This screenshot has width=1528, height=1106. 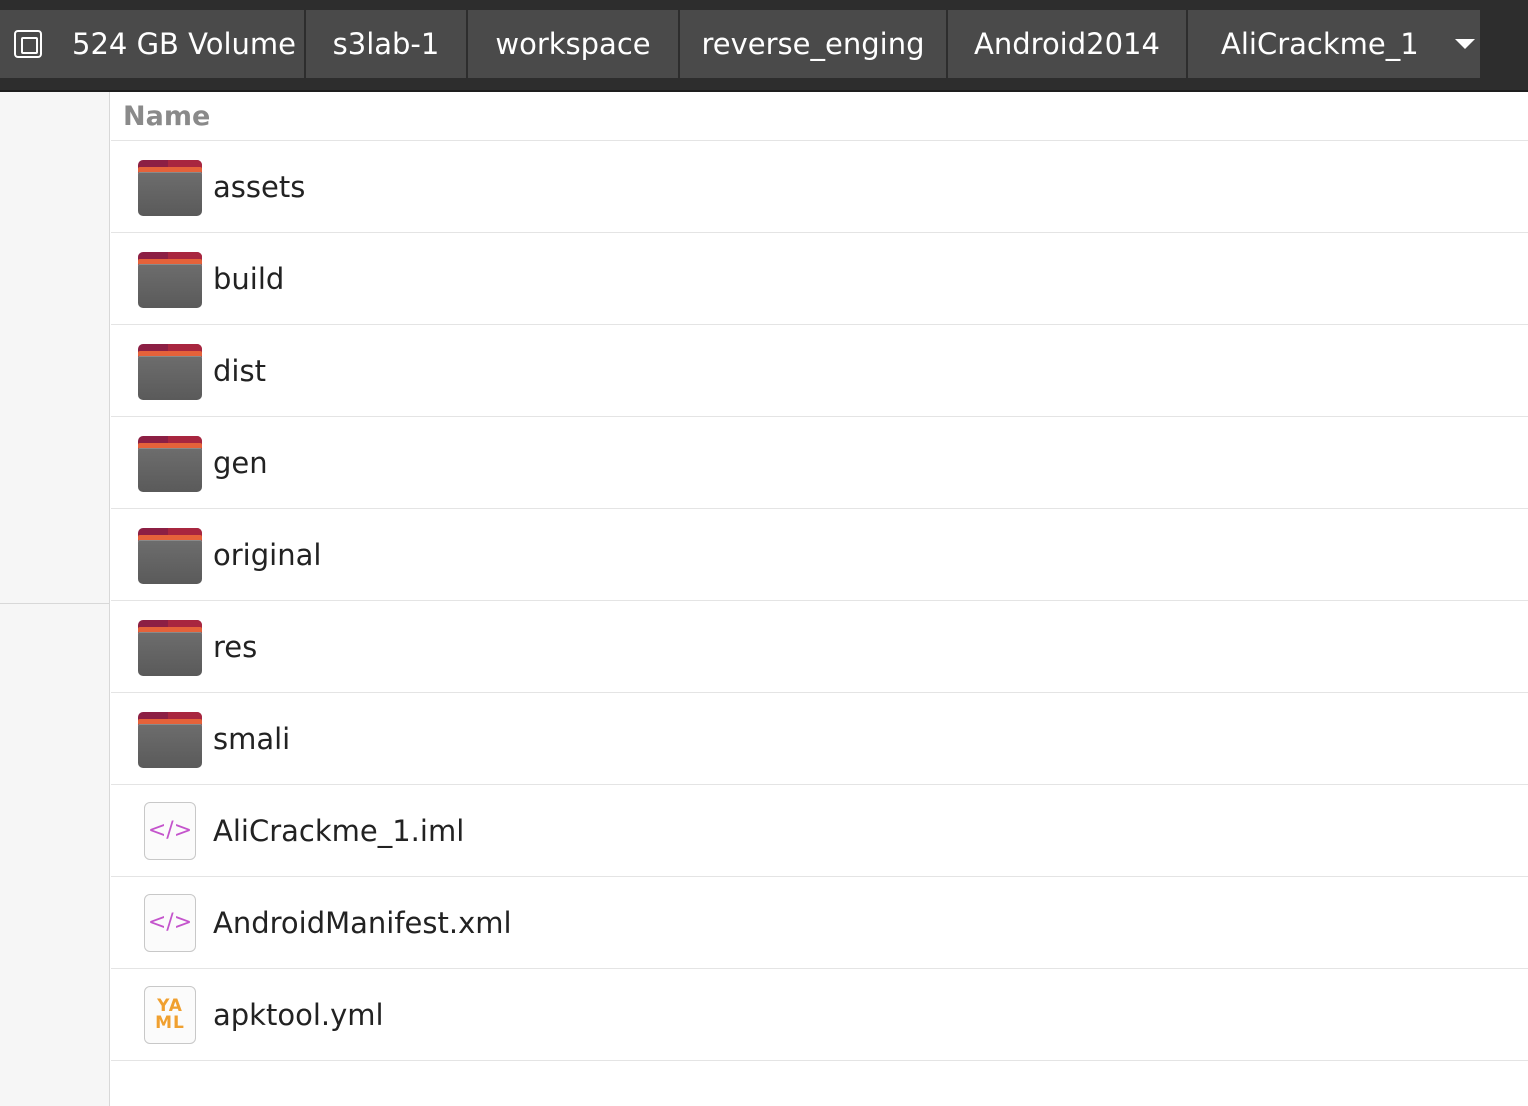 What do you see at coordinates (819, 647) in the screenshot?
I see `list-item-res: res` at bounding box center [819, 647].